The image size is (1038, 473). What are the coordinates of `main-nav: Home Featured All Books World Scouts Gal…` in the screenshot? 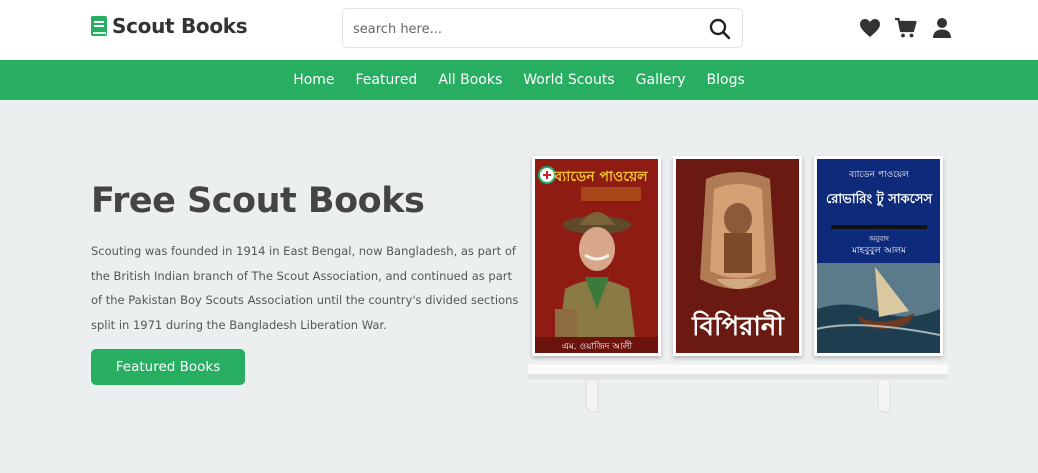 It's located at (519, 80).